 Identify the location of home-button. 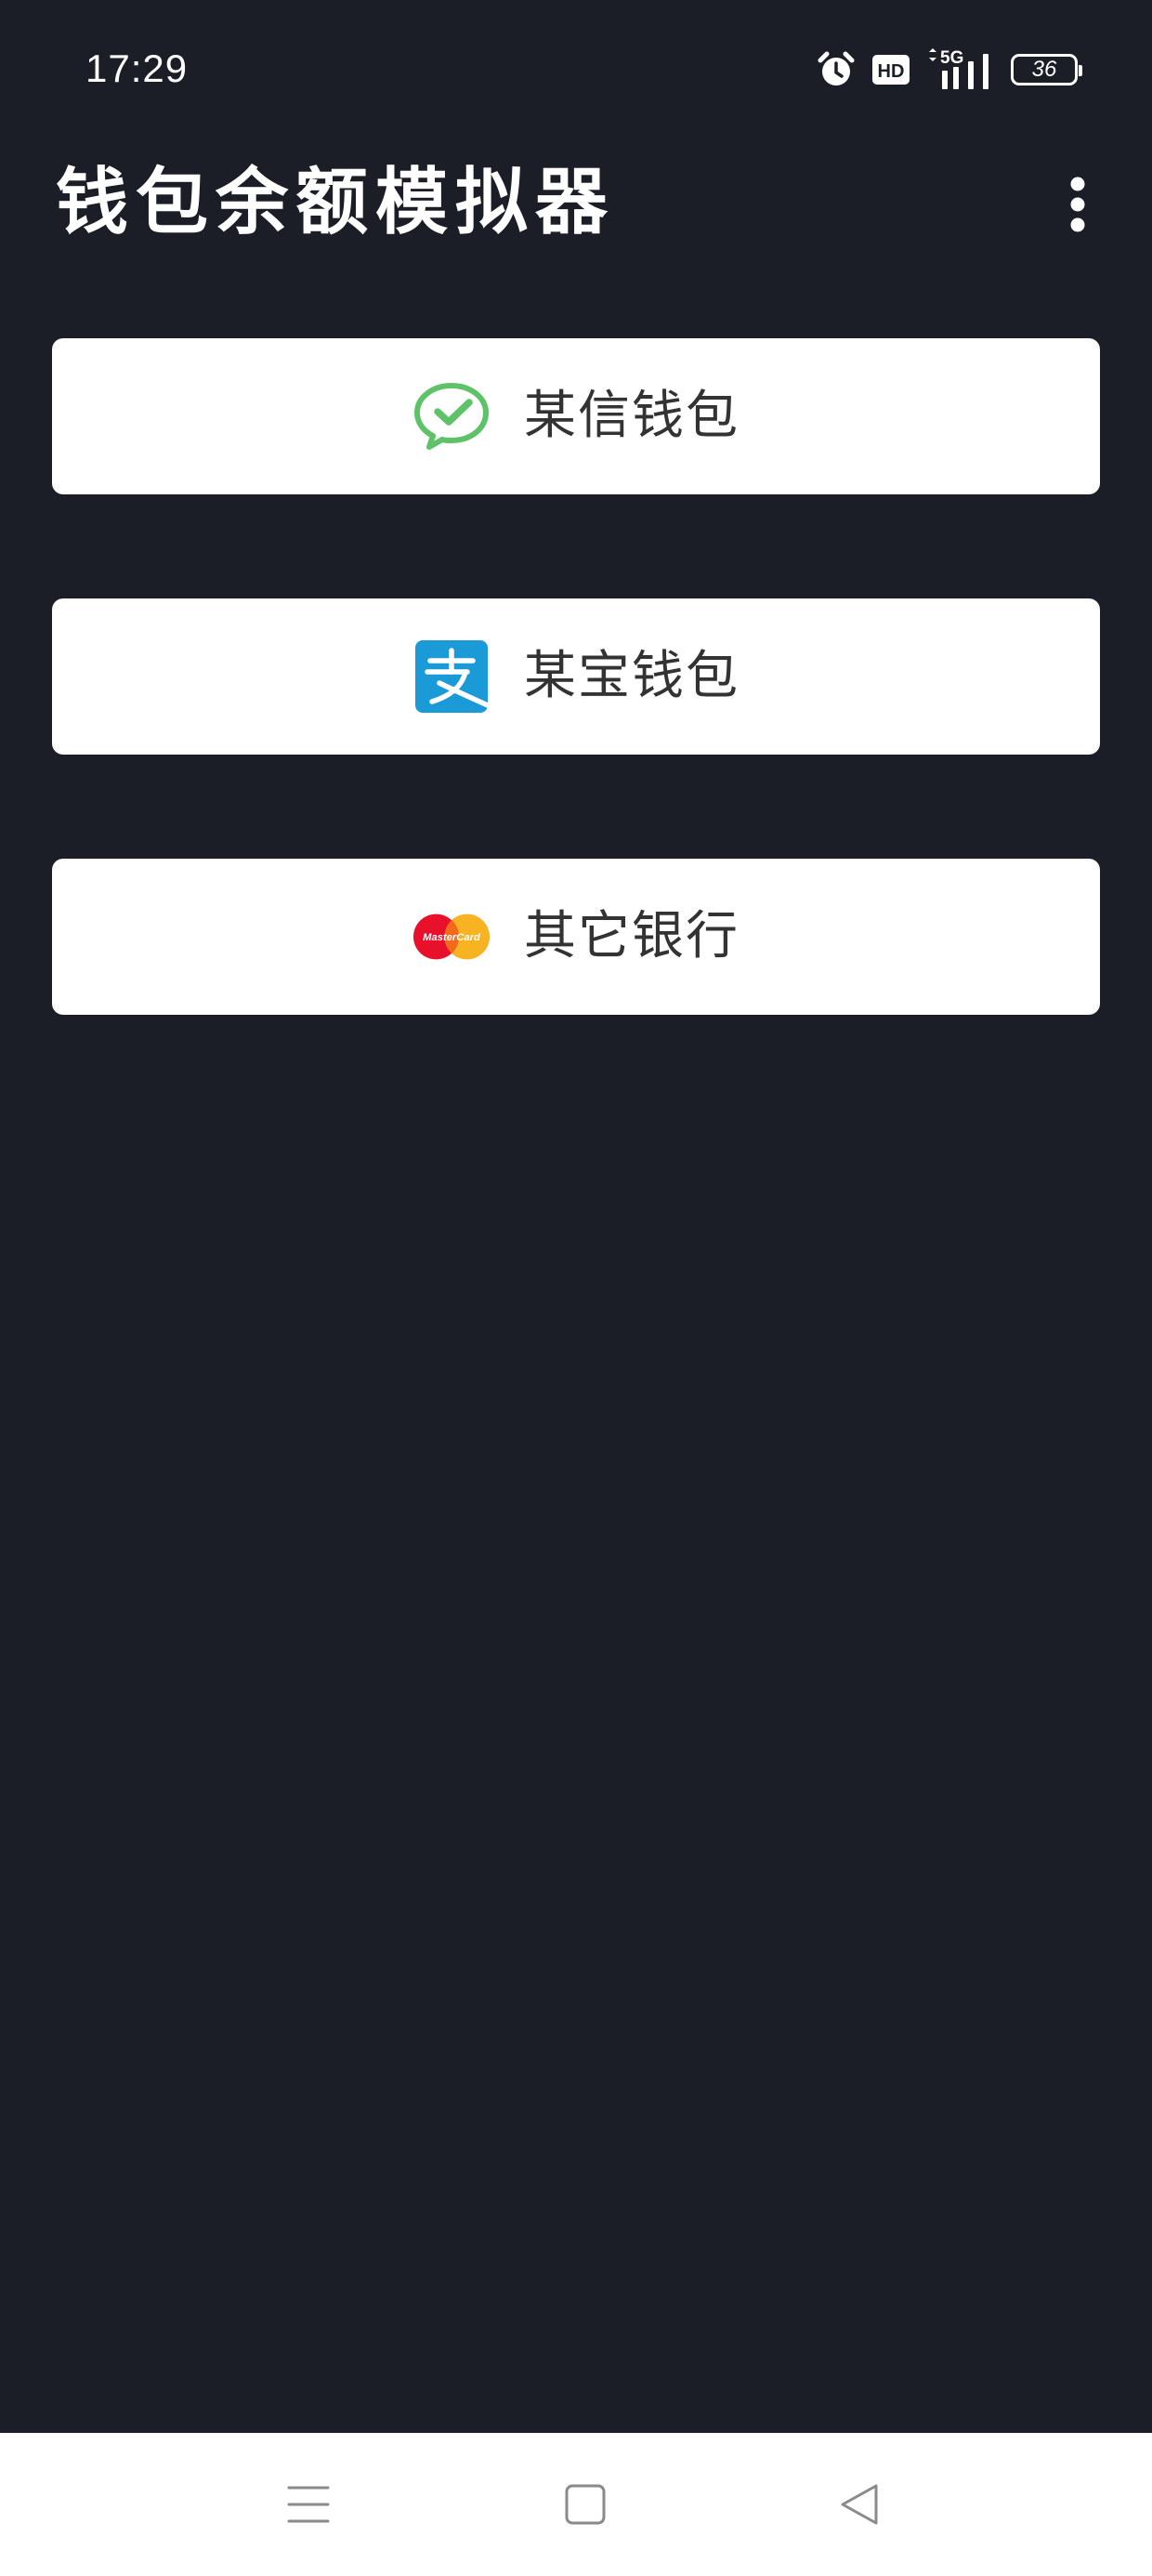
(585, 2504).